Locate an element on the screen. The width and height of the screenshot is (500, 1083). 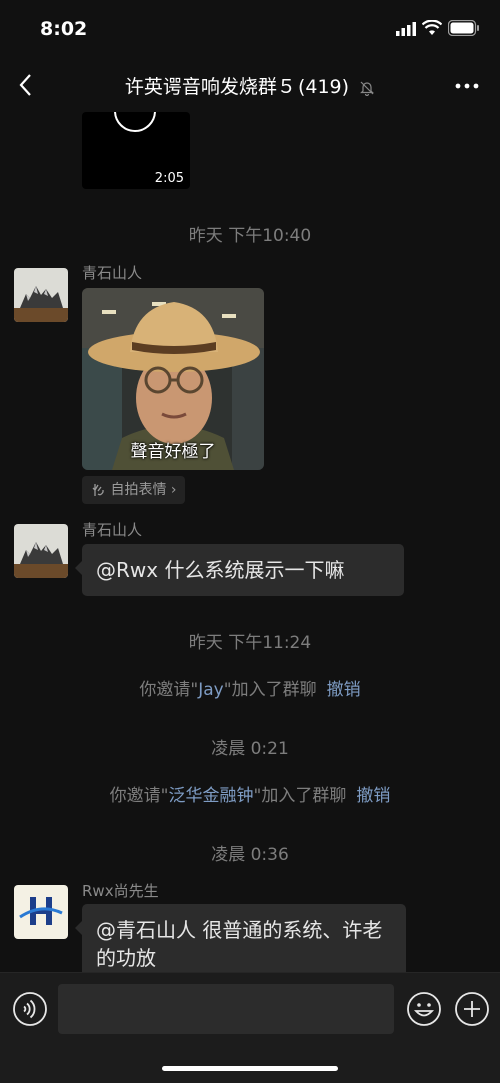
selfie-sticker: 聲音好極了 is located at coordinates (173, 379).